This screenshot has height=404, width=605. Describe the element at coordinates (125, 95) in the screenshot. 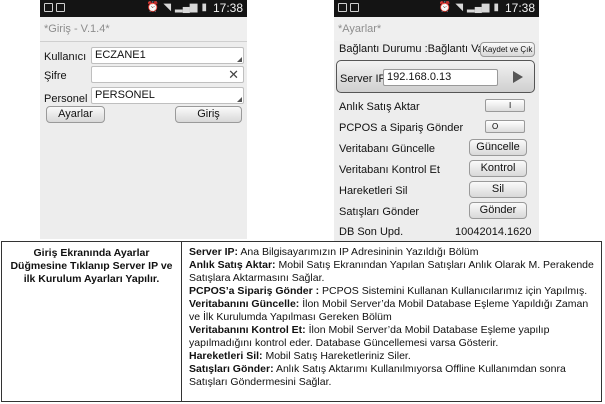

I see `staff-value: PERSONEL` at that location.